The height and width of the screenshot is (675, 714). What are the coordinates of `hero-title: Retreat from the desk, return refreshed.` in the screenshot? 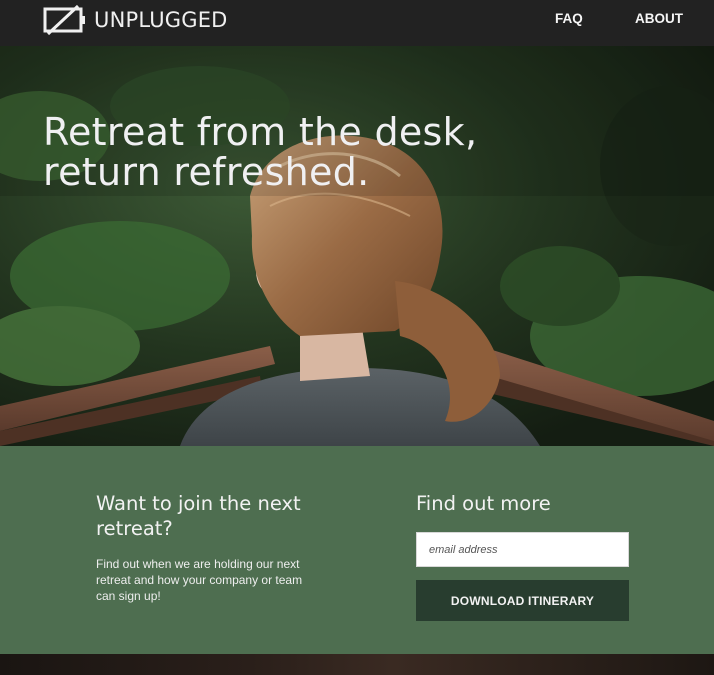 It's located at (303, 152).